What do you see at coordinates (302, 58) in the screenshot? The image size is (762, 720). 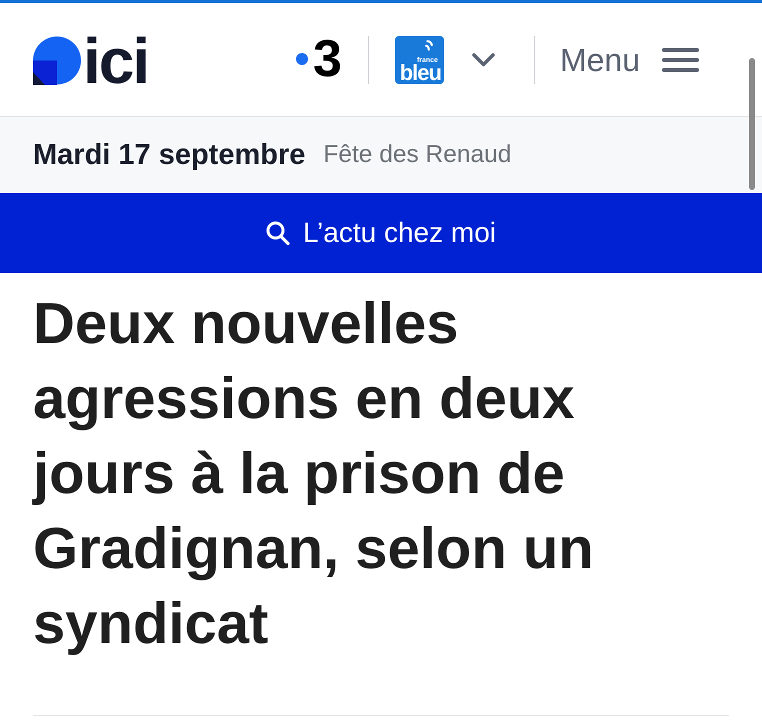 I see `dot-icon` at bounding box center [302, 58].